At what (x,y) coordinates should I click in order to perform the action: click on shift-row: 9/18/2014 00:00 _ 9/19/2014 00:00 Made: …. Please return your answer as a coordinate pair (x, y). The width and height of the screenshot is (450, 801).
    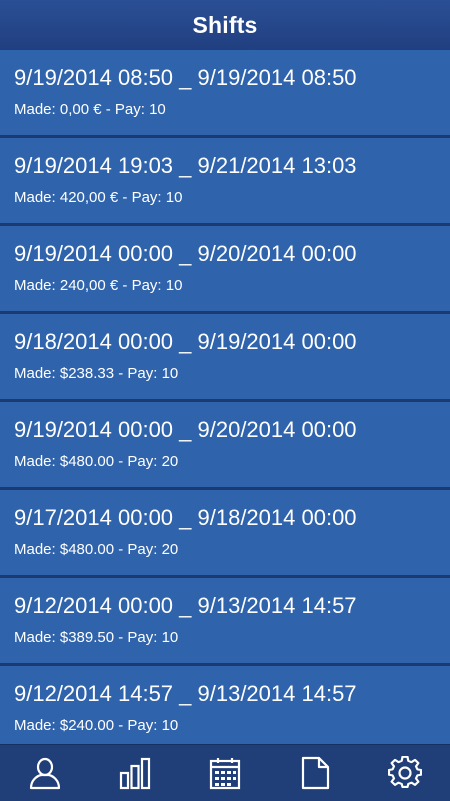
    Looking at the image, I should click on (225, 358).